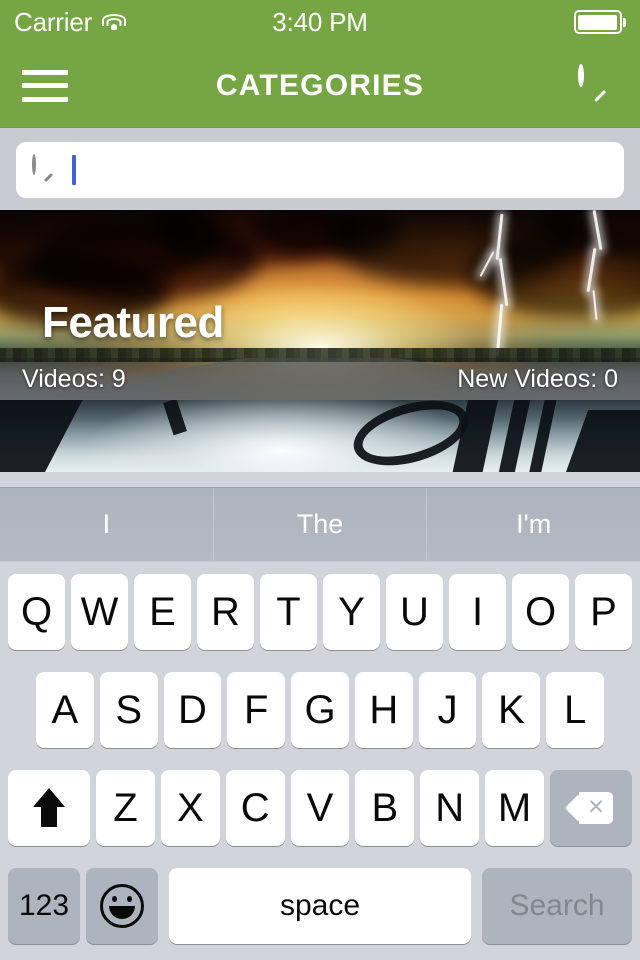 The height and width of the screenshot is (960, 640). I want to click on key-g: G, so click(320, 710).